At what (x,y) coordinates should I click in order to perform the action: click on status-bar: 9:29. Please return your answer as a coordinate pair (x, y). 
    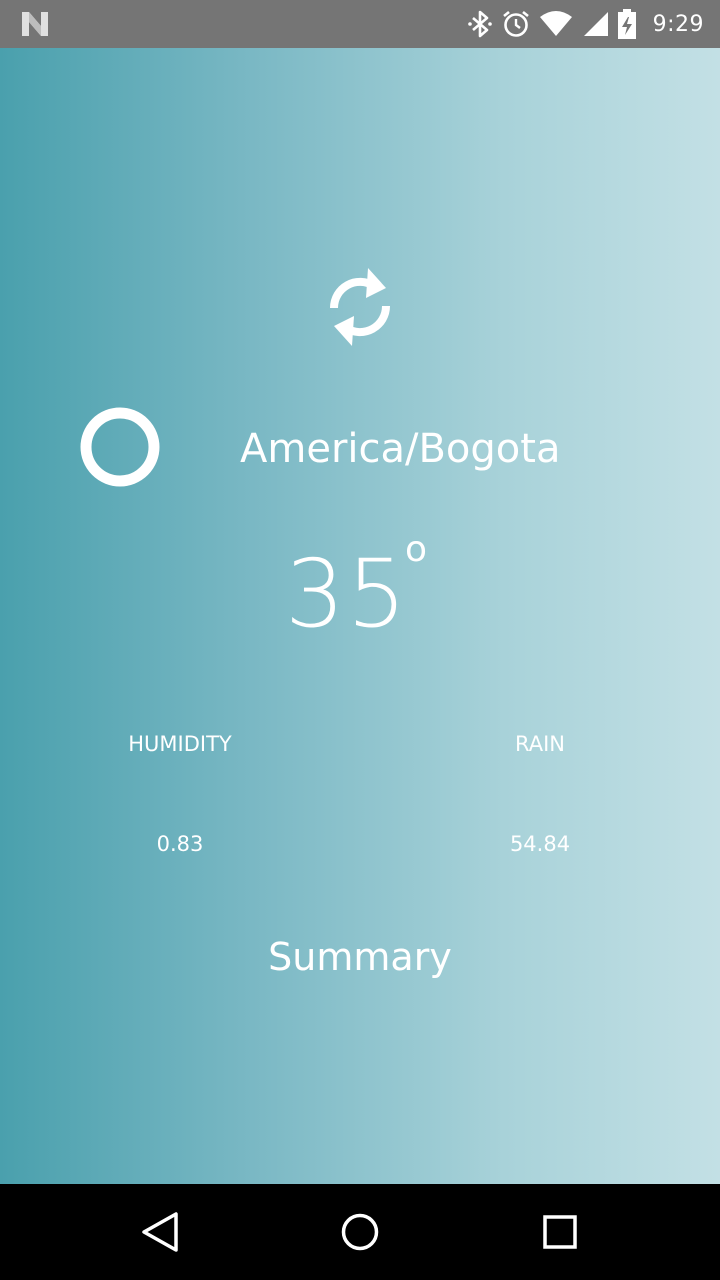
    Looking at the image, I should click on (360, 24).